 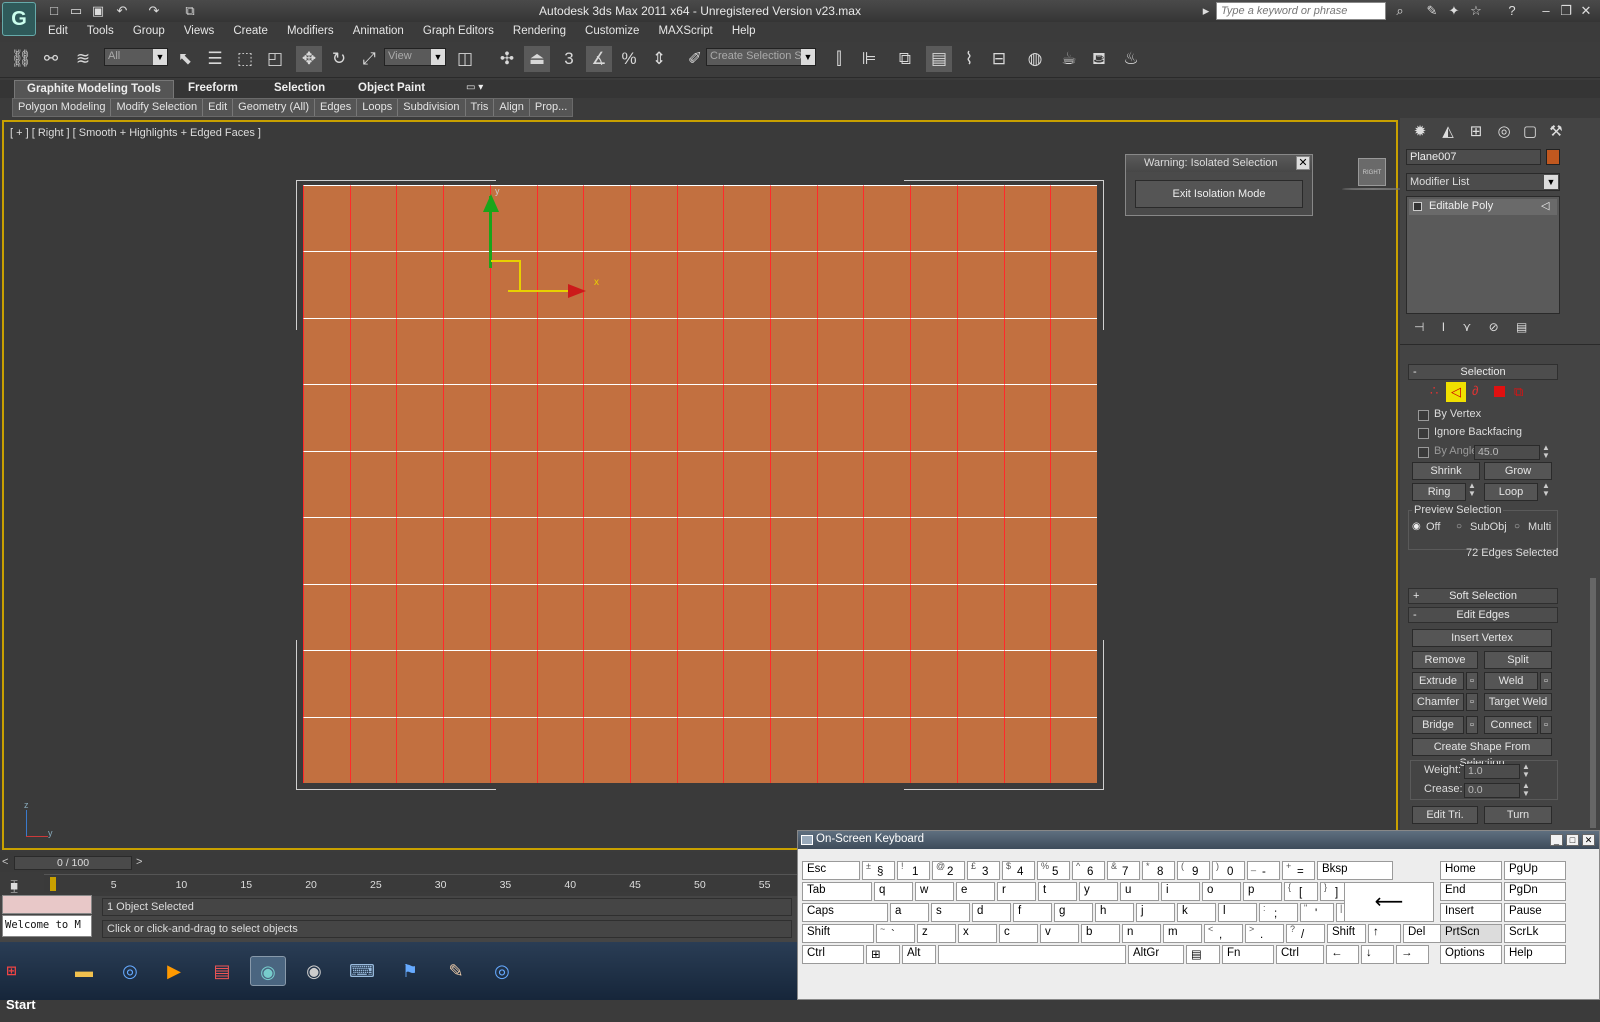 What do you see at coordinates (837, 891) in the screenshot?
I see `osk-key: Tab` at bounding box center [837, 891].